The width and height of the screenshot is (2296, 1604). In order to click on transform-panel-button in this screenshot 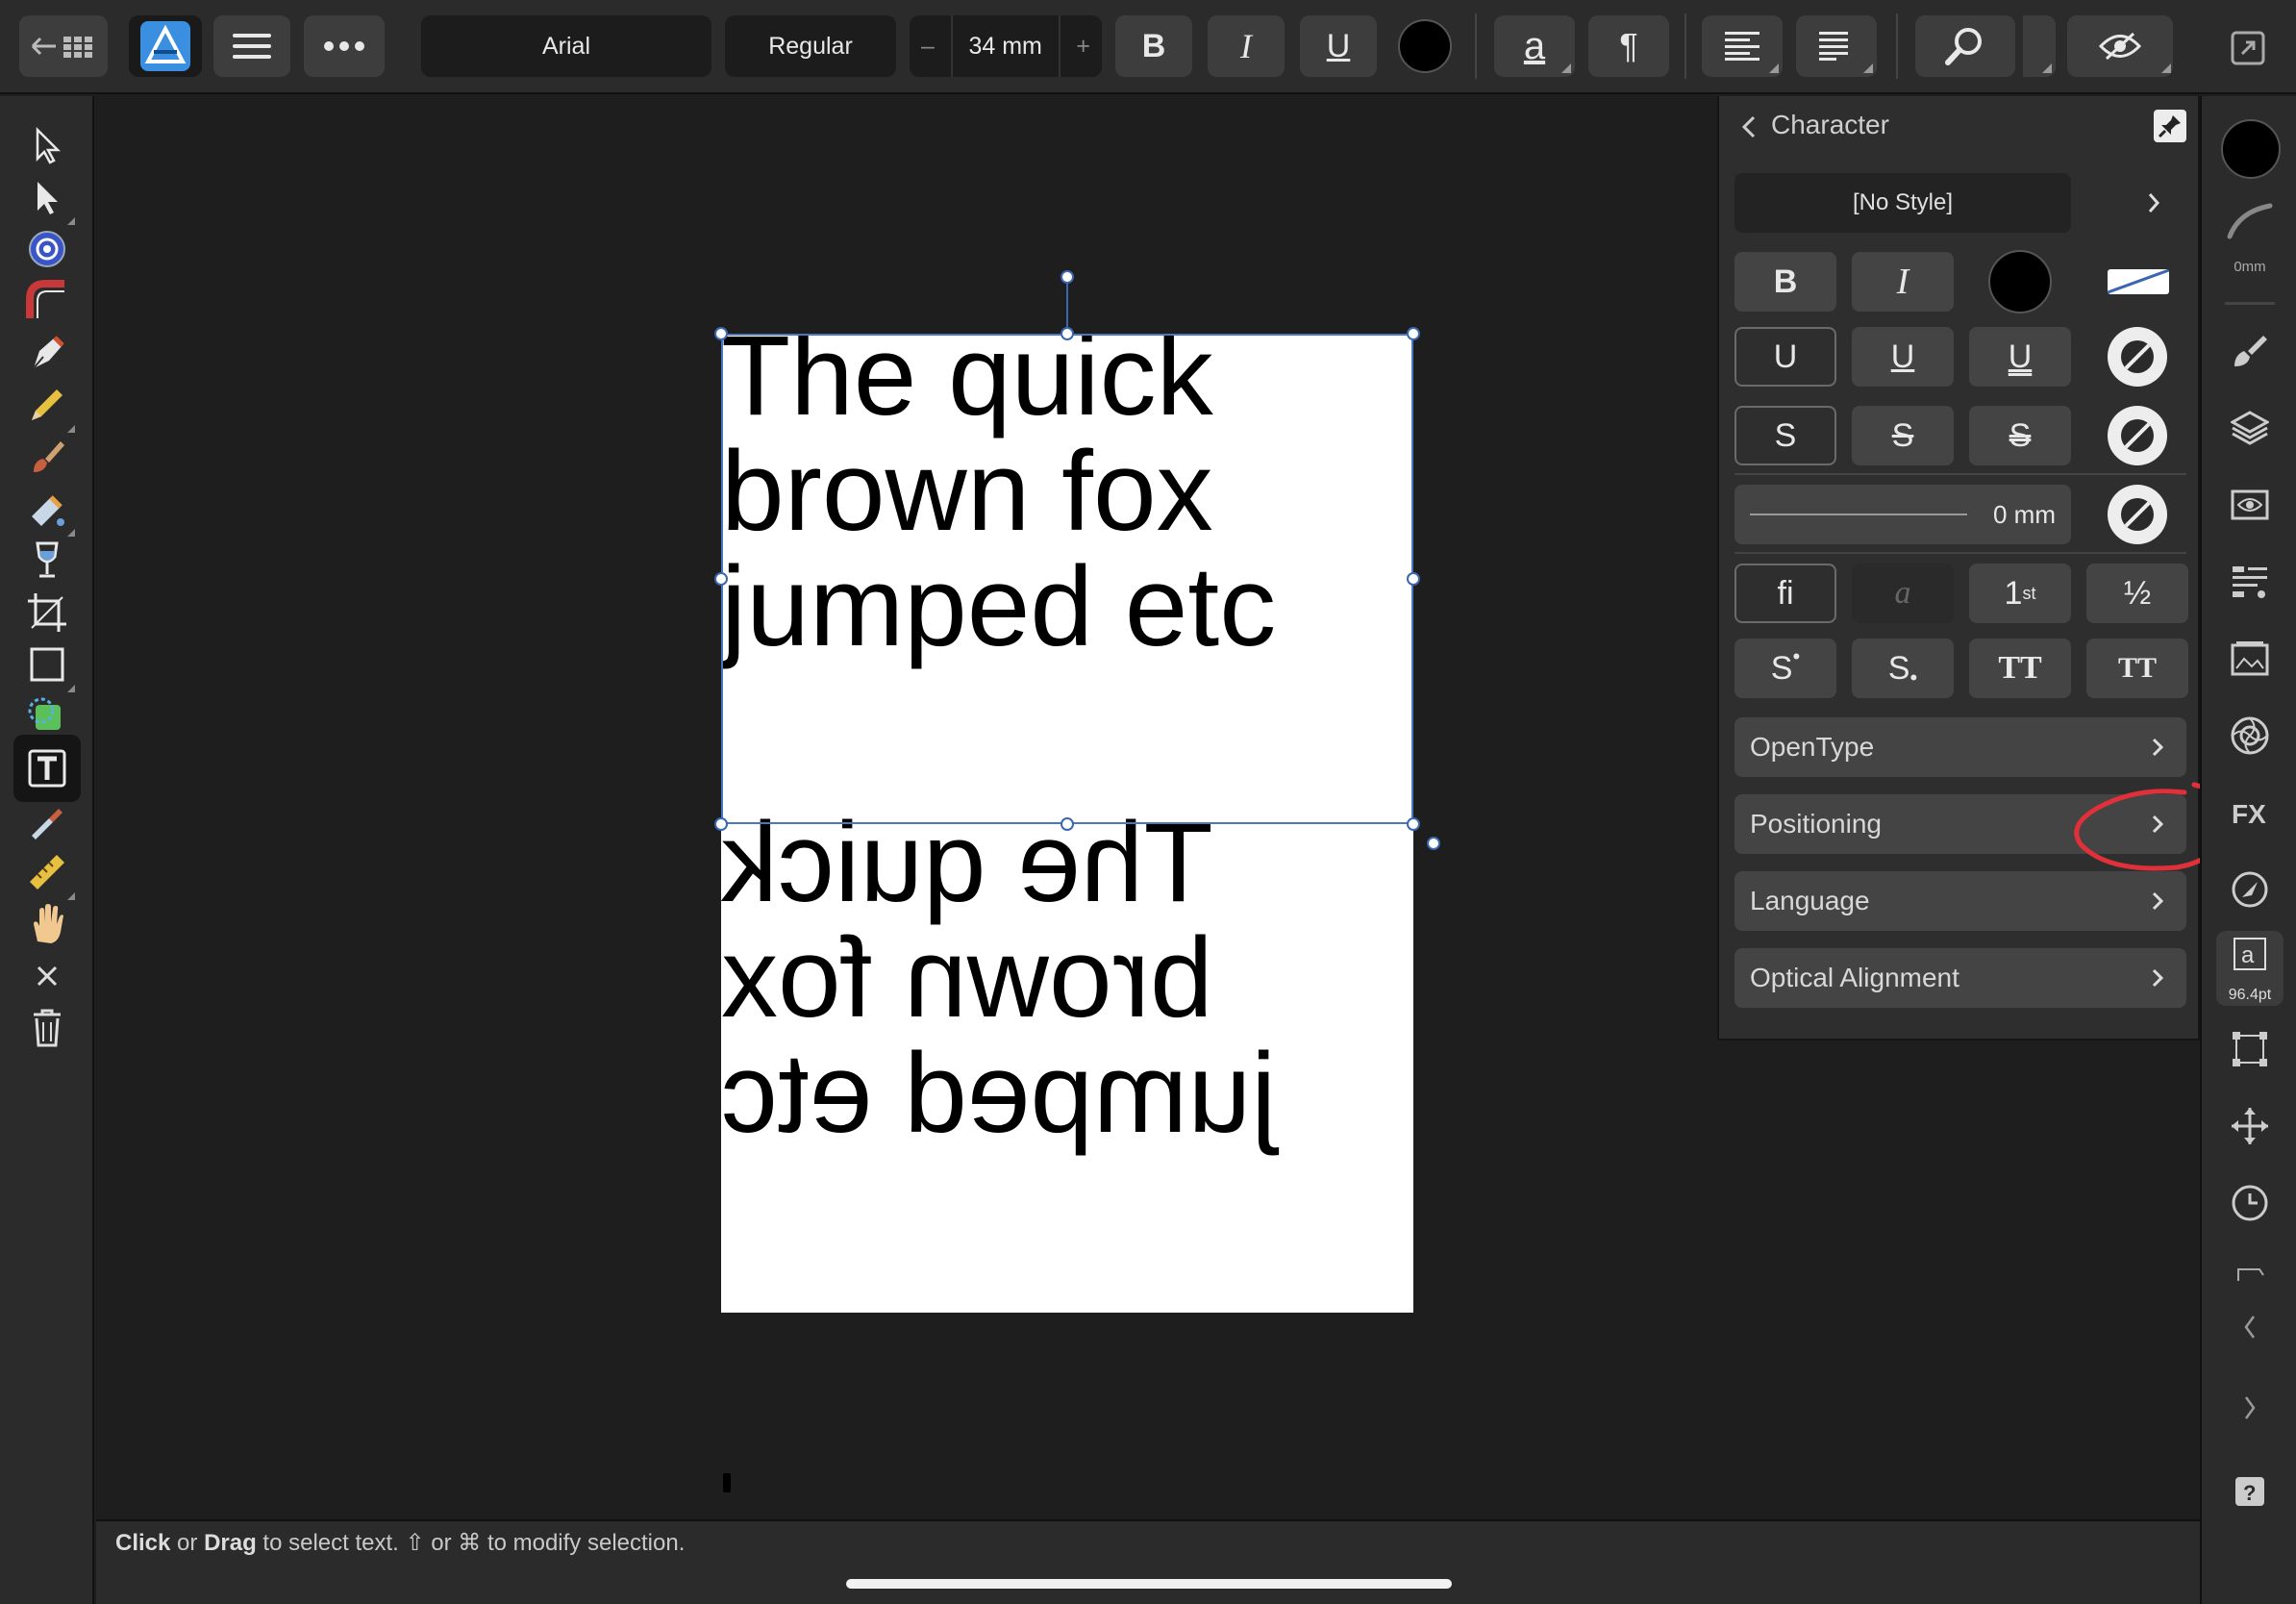, I will do `click(2250, 1049)`.